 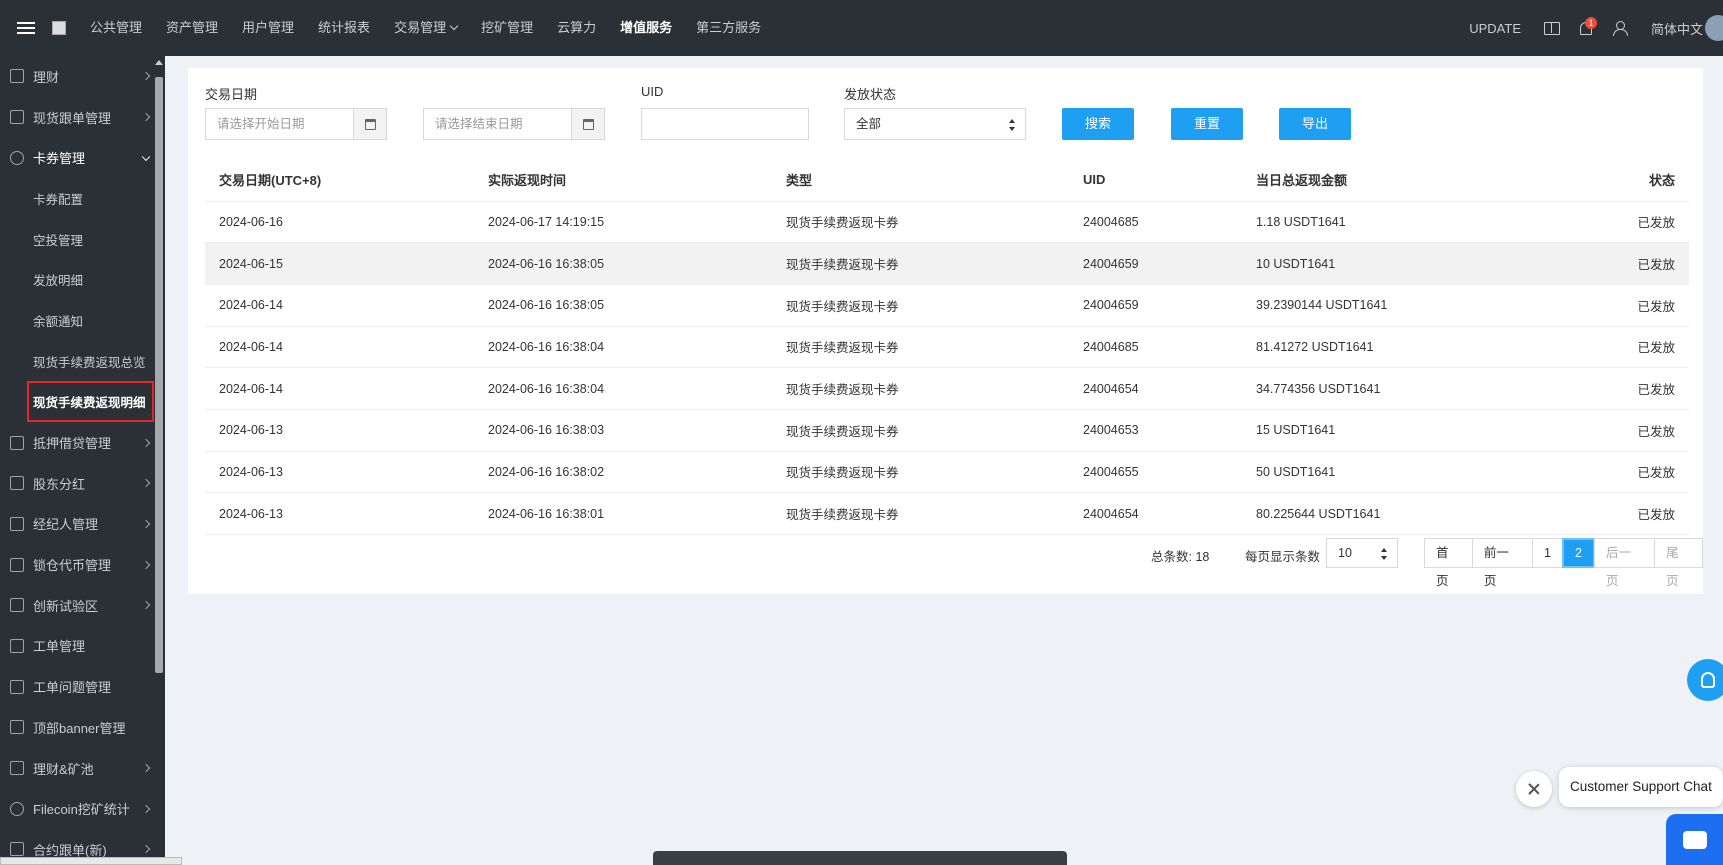 What do you see at coordinates (339, 222) in the screenshot?
I see `cell-trade-date: 2024-06-16` at bounding box center [339, 222].